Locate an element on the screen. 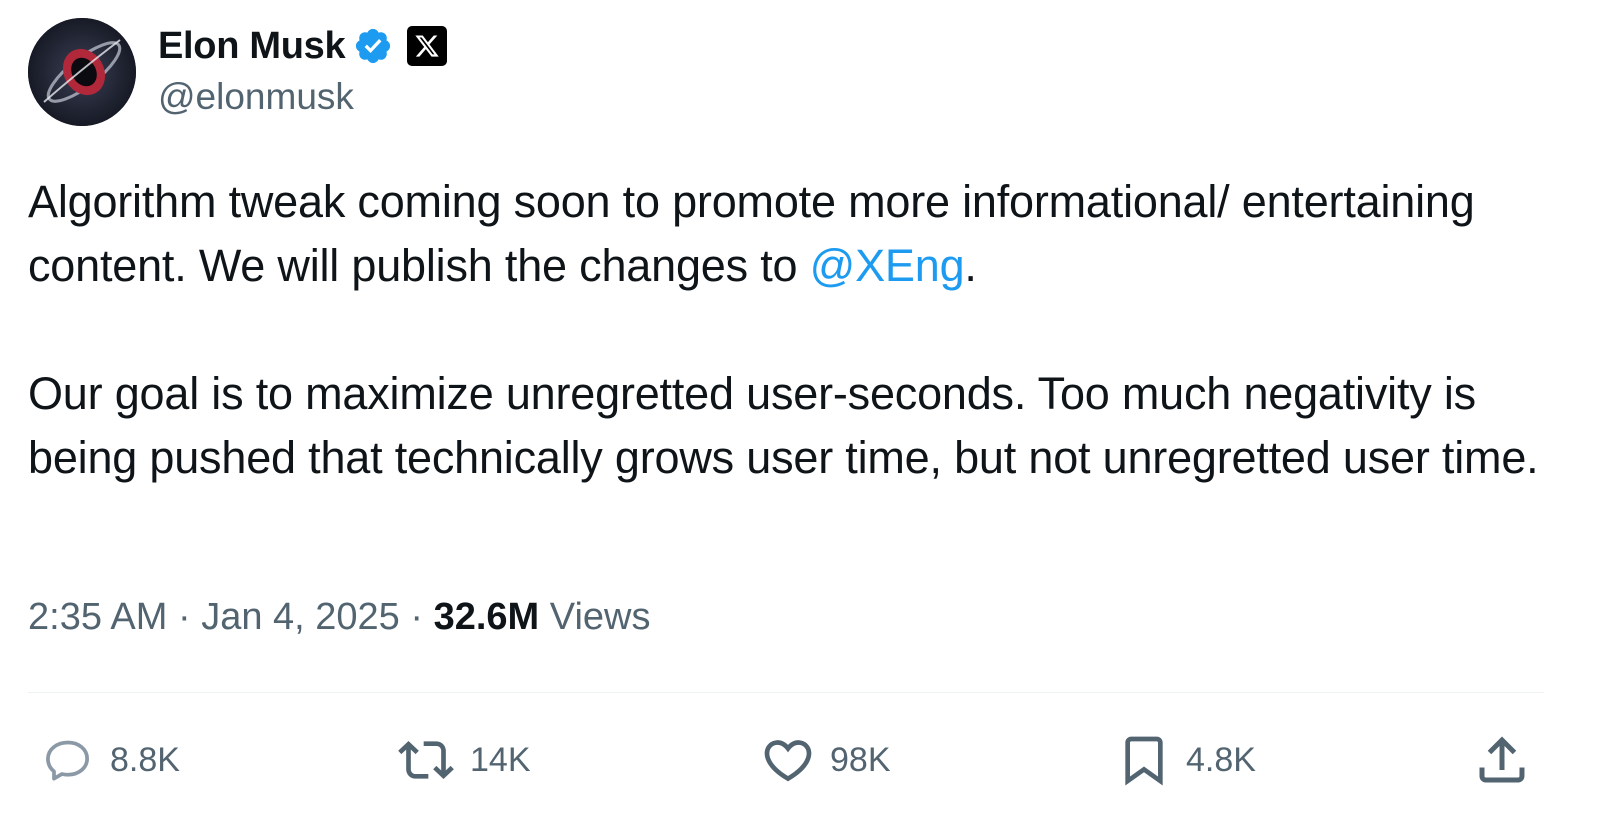 This screenshot has width=1598, height=835. divider is located at coordinates (786, 692).